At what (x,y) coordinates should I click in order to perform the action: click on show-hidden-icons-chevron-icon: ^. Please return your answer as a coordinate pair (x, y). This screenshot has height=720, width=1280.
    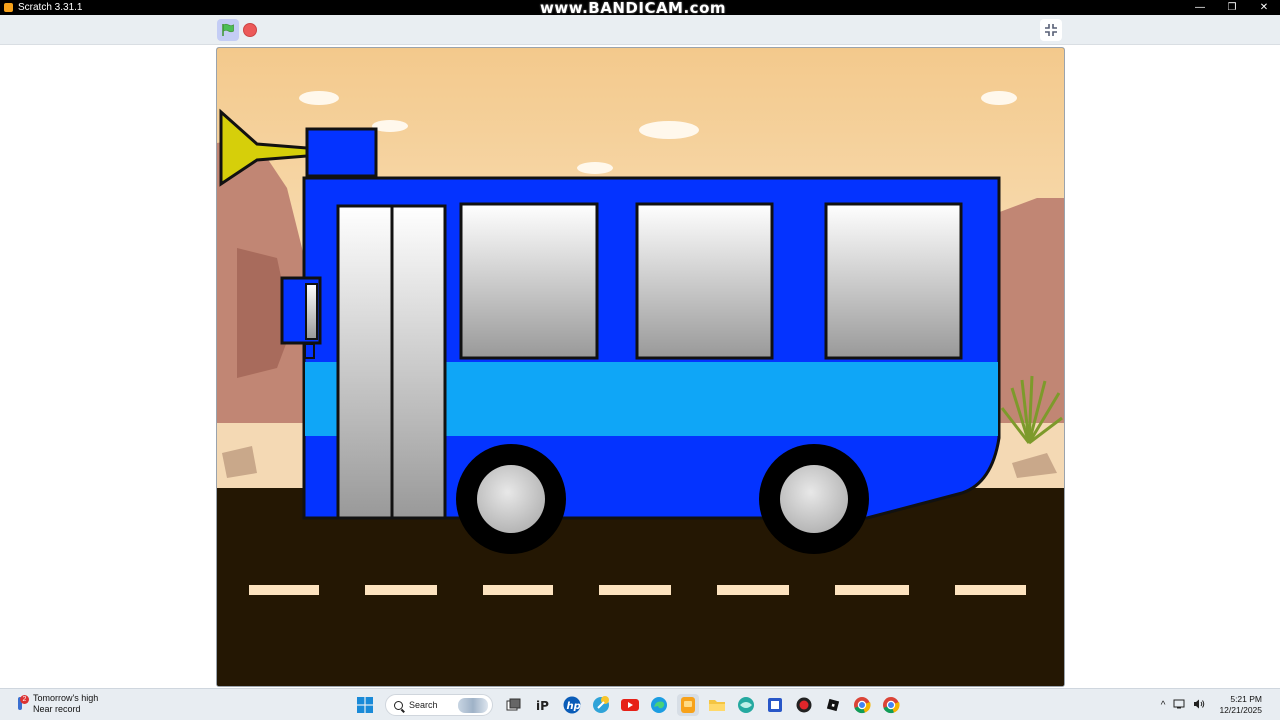
    Looking at the image, I should click on (1163, 705).